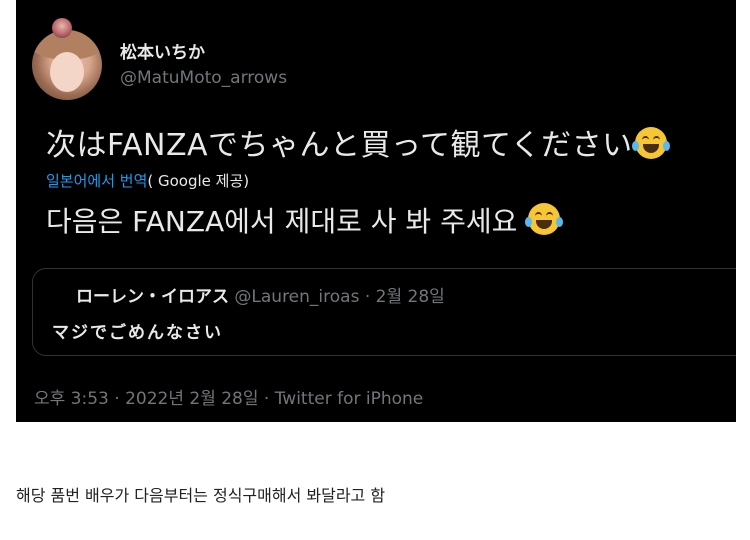 The width and height of the screenshot is (750, 540). What do you see at coordinates (282, 221) in the screenshot?
I see `translated-text-content: 다음은 FANZA에서 제대로 사 봐 주세요` at bounding box center [282, 221].